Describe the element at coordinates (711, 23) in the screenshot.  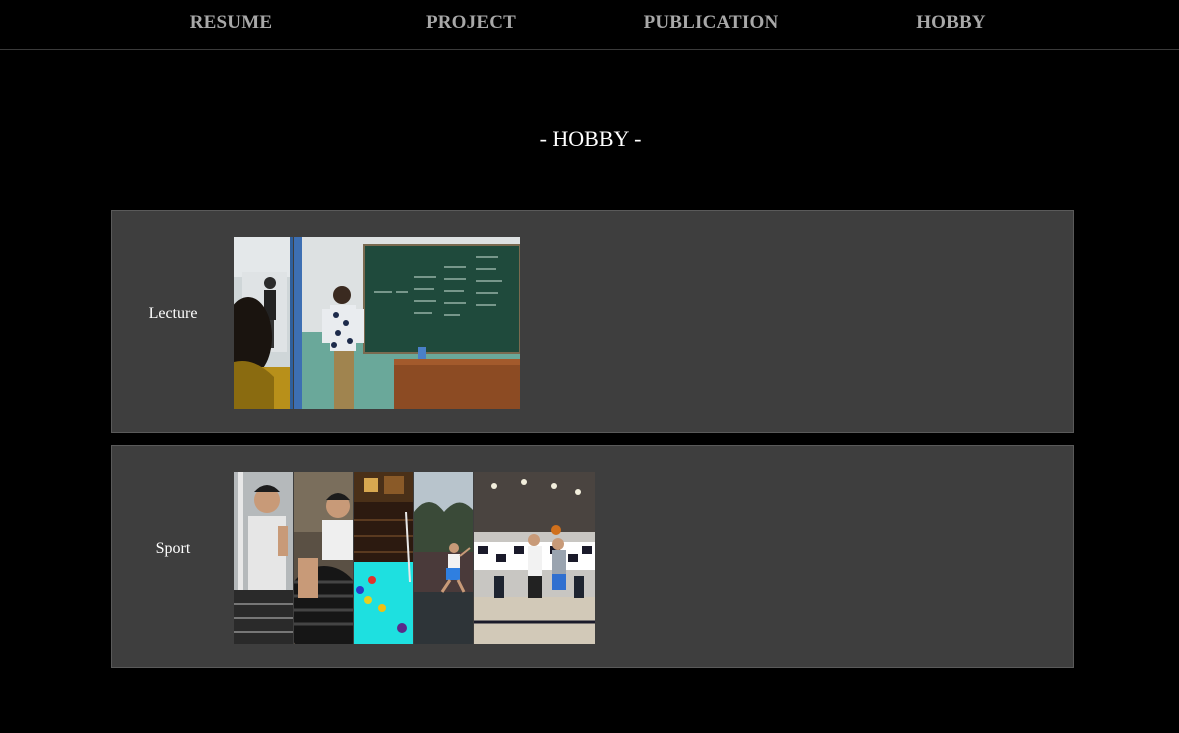
I see `nav-publication-link: PUBLICATION` at that location.